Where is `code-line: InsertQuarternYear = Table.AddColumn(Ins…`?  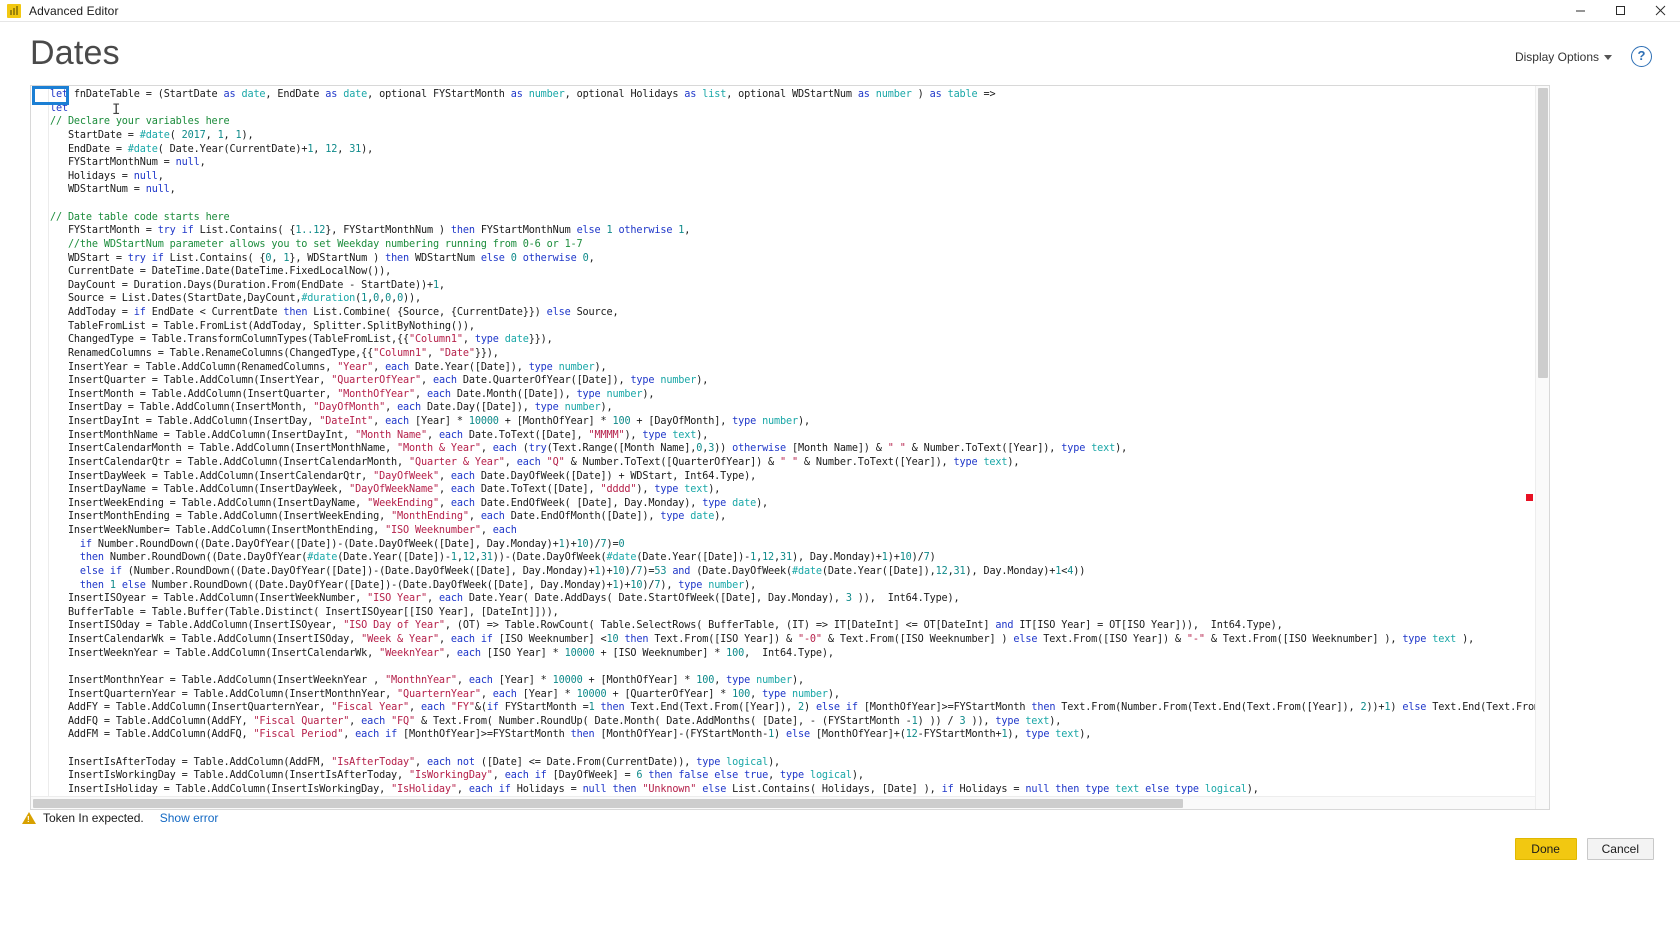 code-line: InsertQuarternYear = Table.AddColumn(Ins… is located at coordinates (445, 694).